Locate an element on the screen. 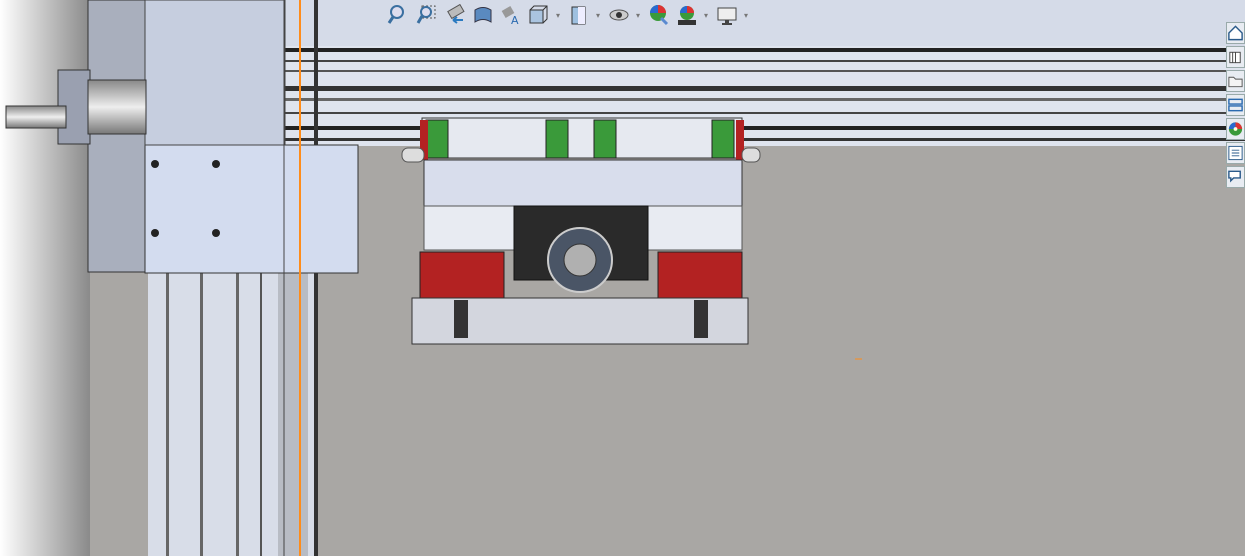  view-settings-icon is located at coordinates (727, 16).